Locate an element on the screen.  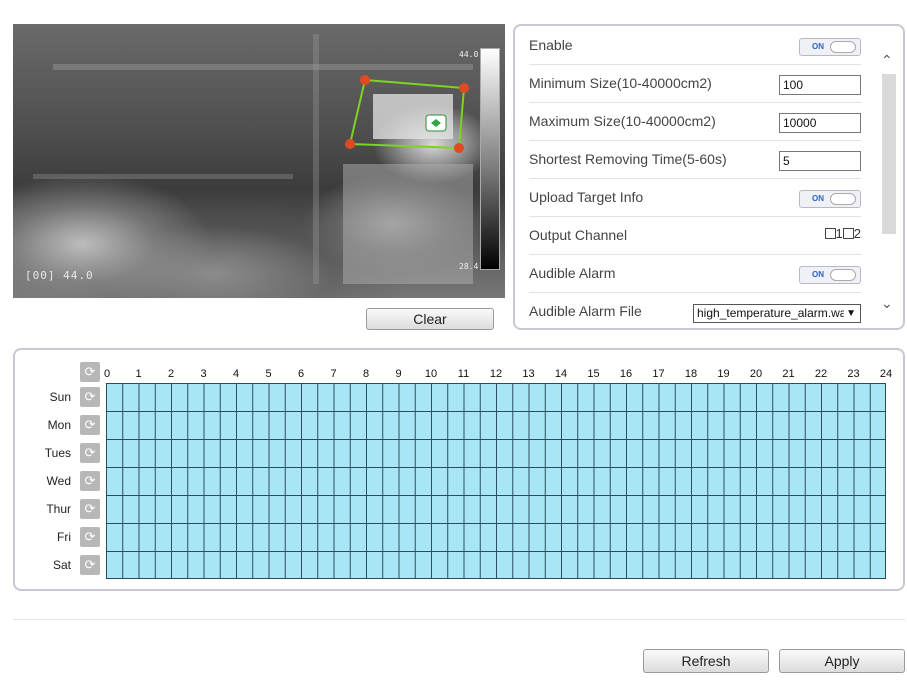
upload-target-label: Upload Target Info is located at coordinates (586, 197).